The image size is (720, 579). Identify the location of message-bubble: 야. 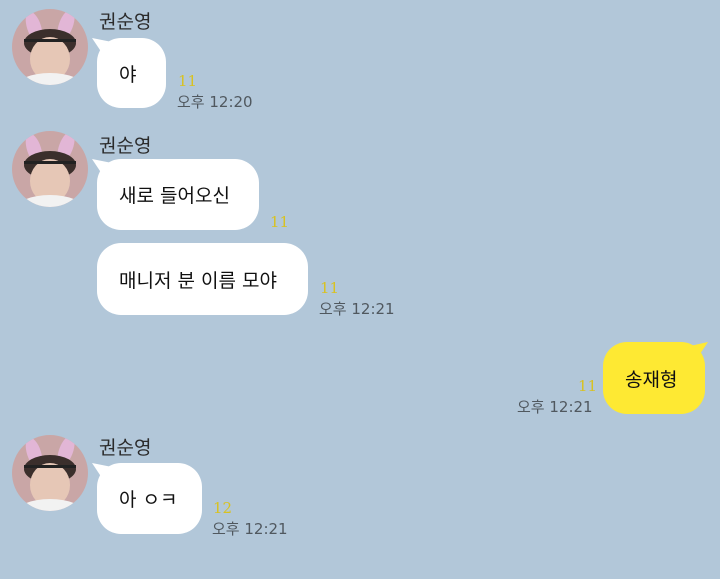
(131, 73).